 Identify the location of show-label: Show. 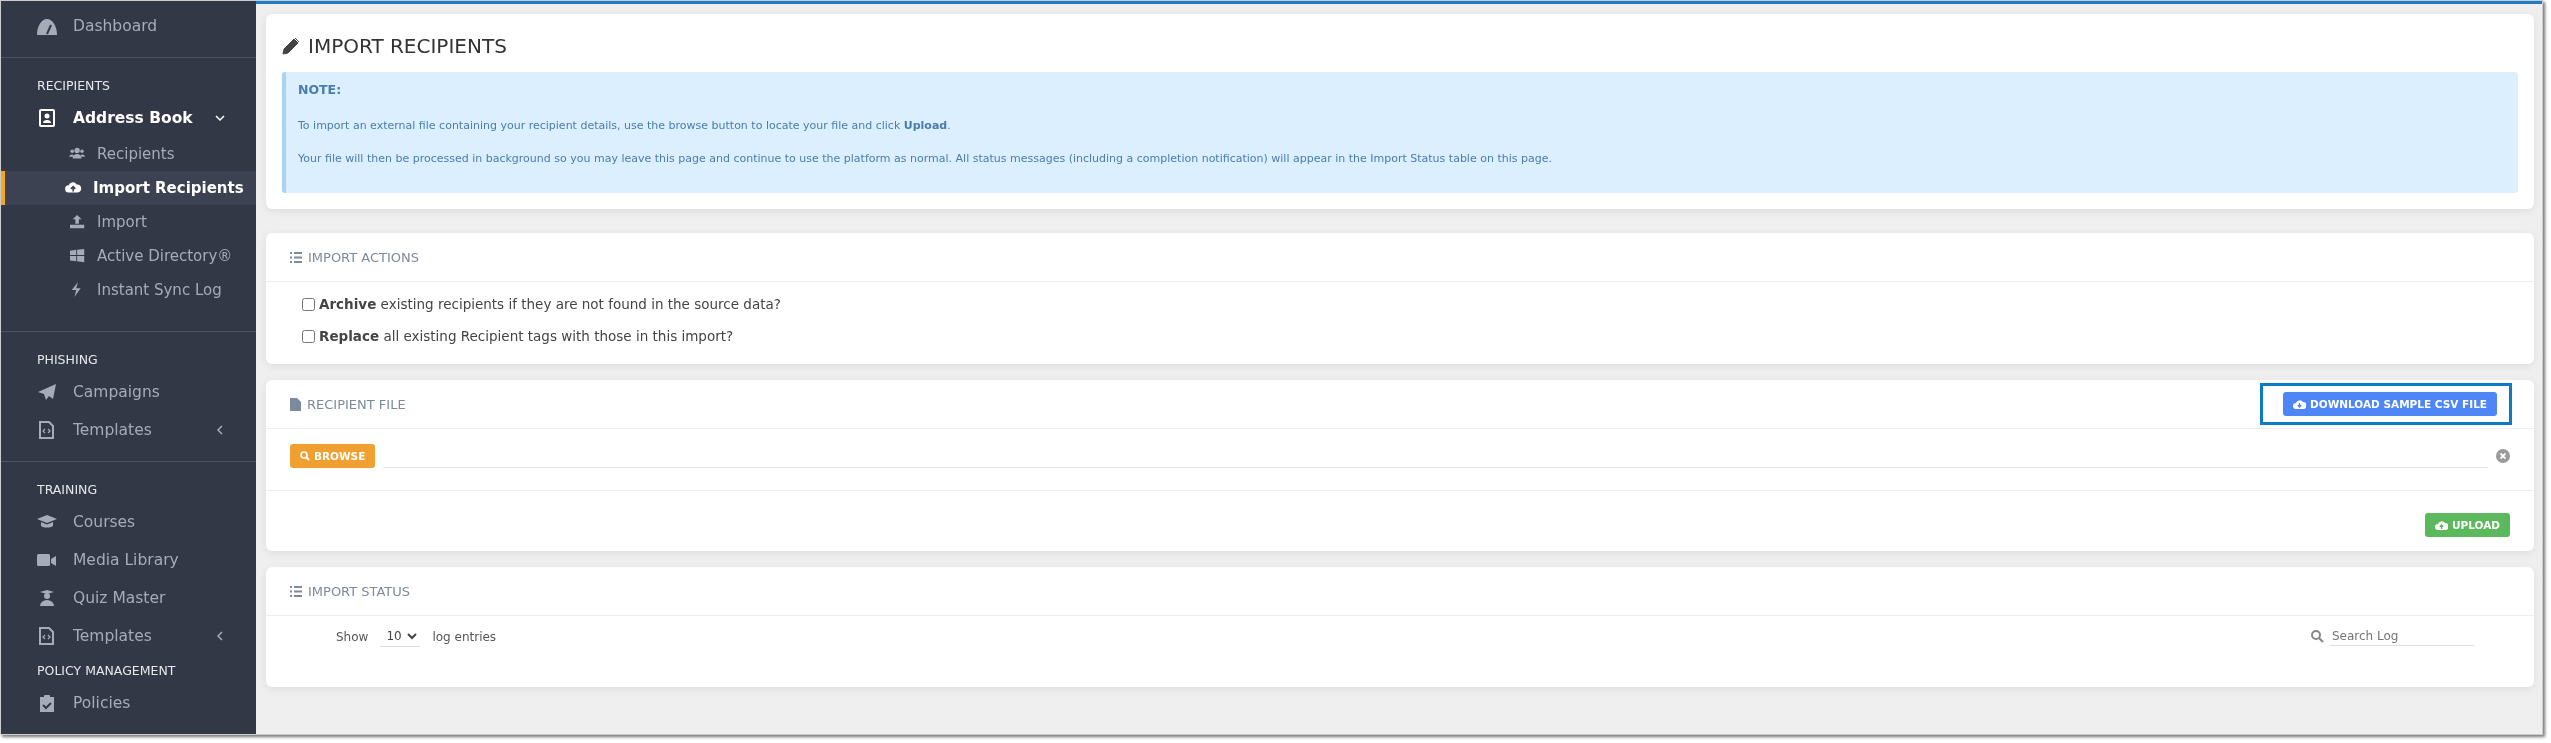
(352, 636).